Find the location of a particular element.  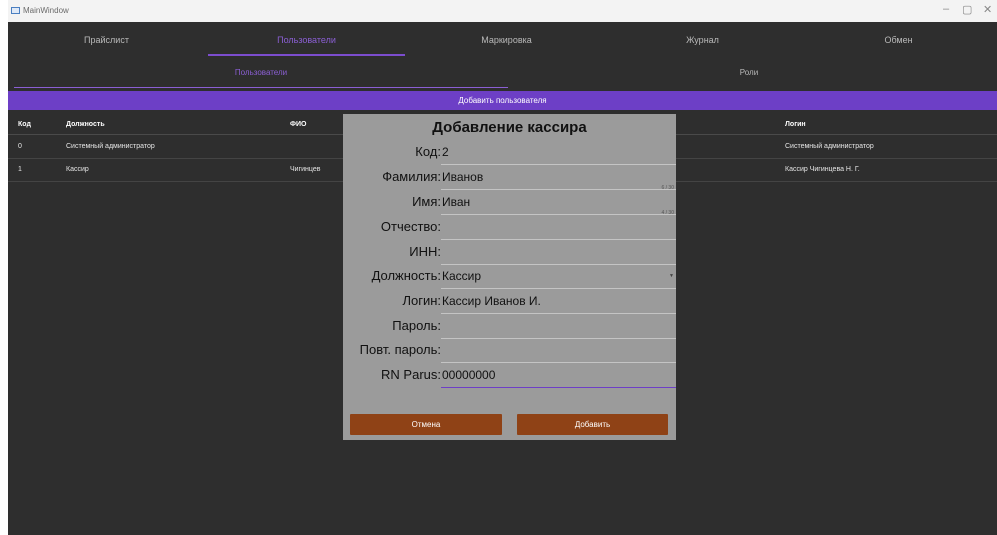

add-user-button: Добавить пользователя is located at coordinates (502, 100).